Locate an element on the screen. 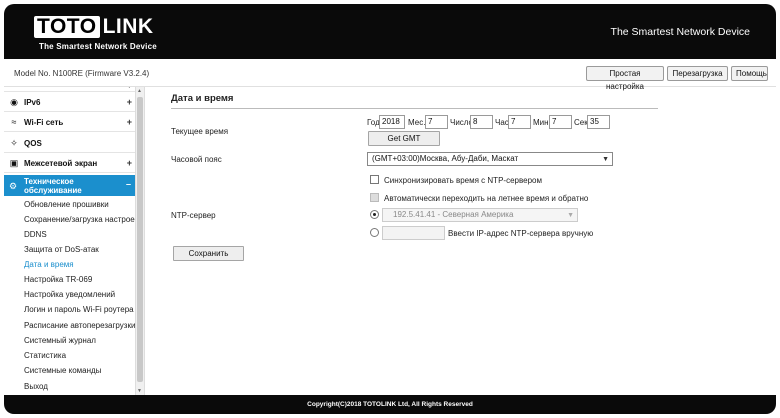 This screenshot has height=418, width=780. sidebar-scrollbar: ▲ ▼ is located at coordinates (139, 241).